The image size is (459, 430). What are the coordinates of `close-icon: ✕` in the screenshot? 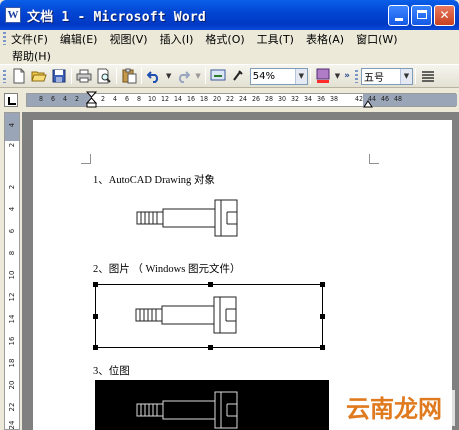 It's located at (444, 15).